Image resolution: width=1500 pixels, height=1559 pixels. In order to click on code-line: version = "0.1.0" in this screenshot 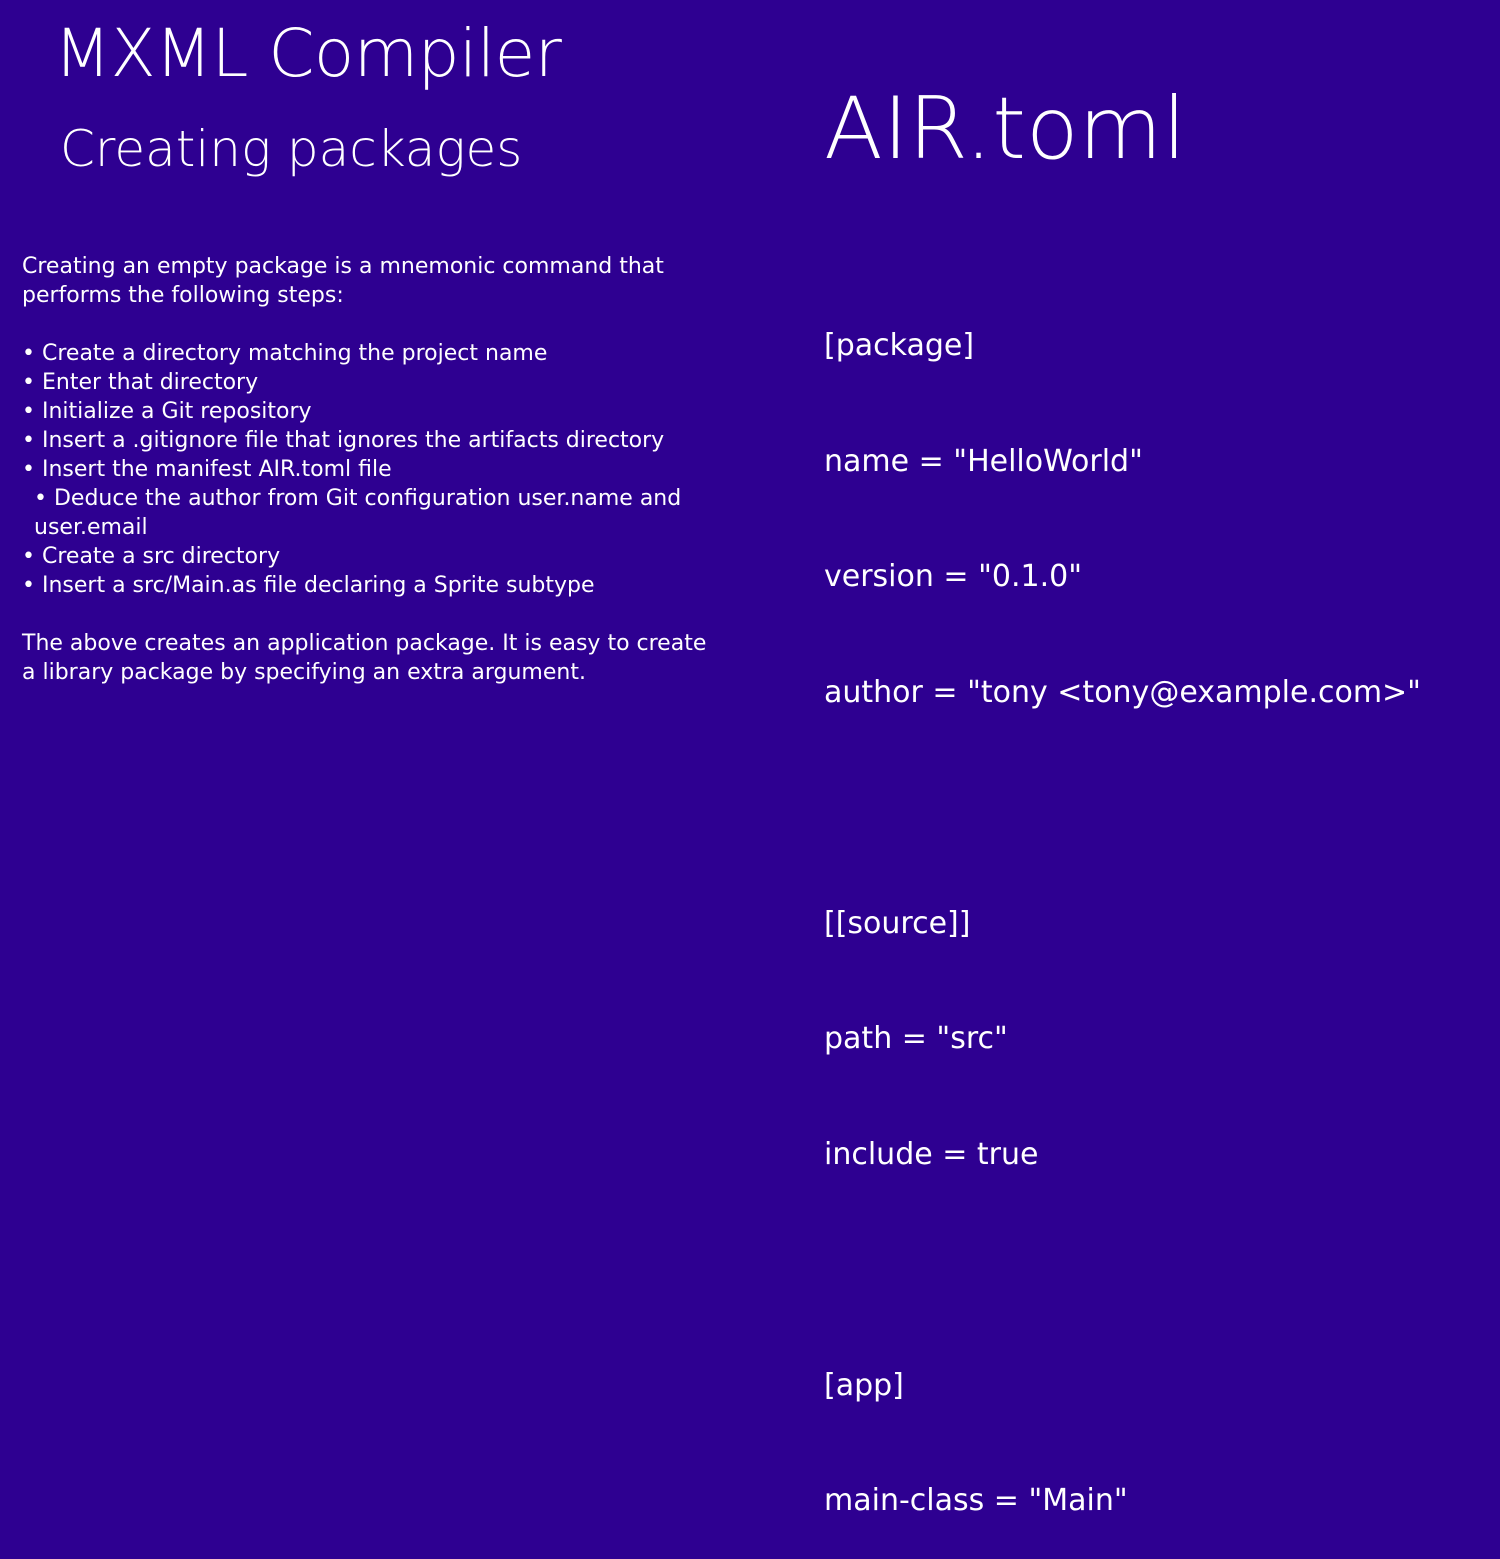, I will do `click(953, 576)`.